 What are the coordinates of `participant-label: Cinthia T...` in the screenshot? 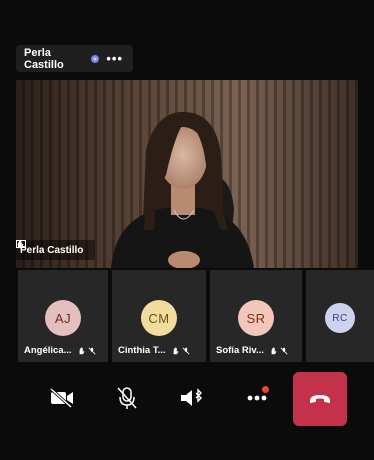 It's located at (160, 350).